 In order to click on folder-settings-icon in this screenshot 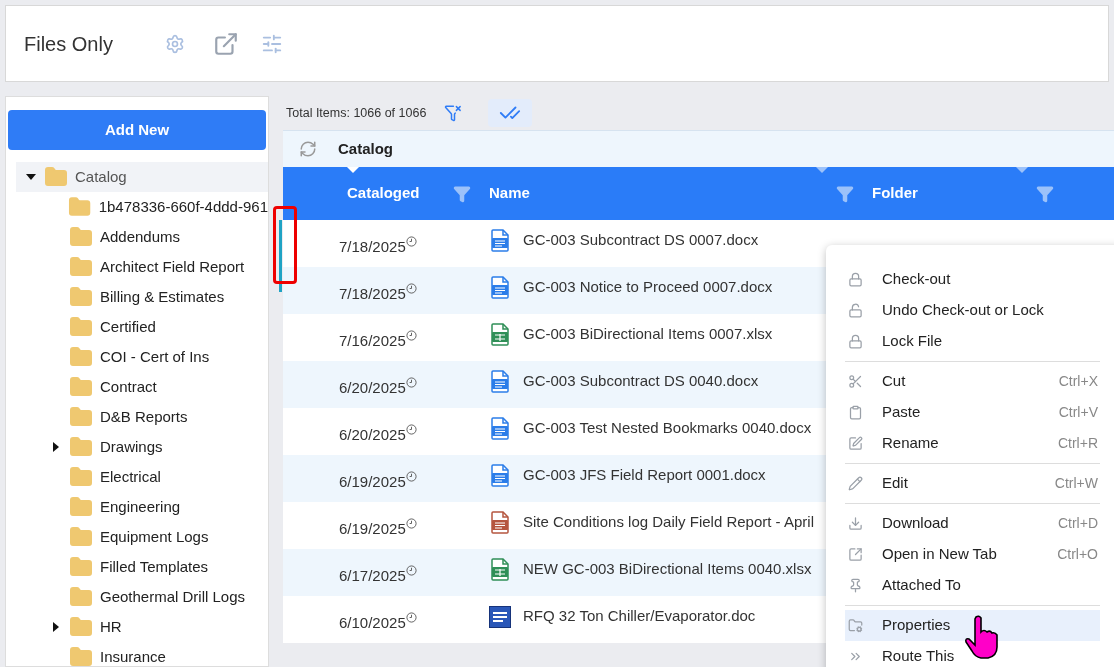, I will do `click(855, 625)`.